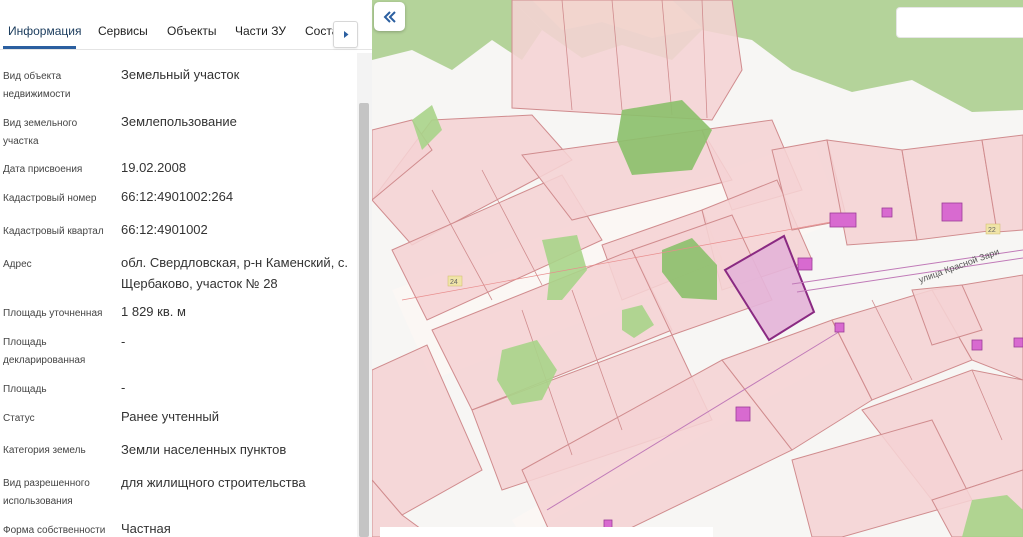 The width and height of the screenshot is (1023, 537). I want to click on property-label: Площадь, so click(25, 389).